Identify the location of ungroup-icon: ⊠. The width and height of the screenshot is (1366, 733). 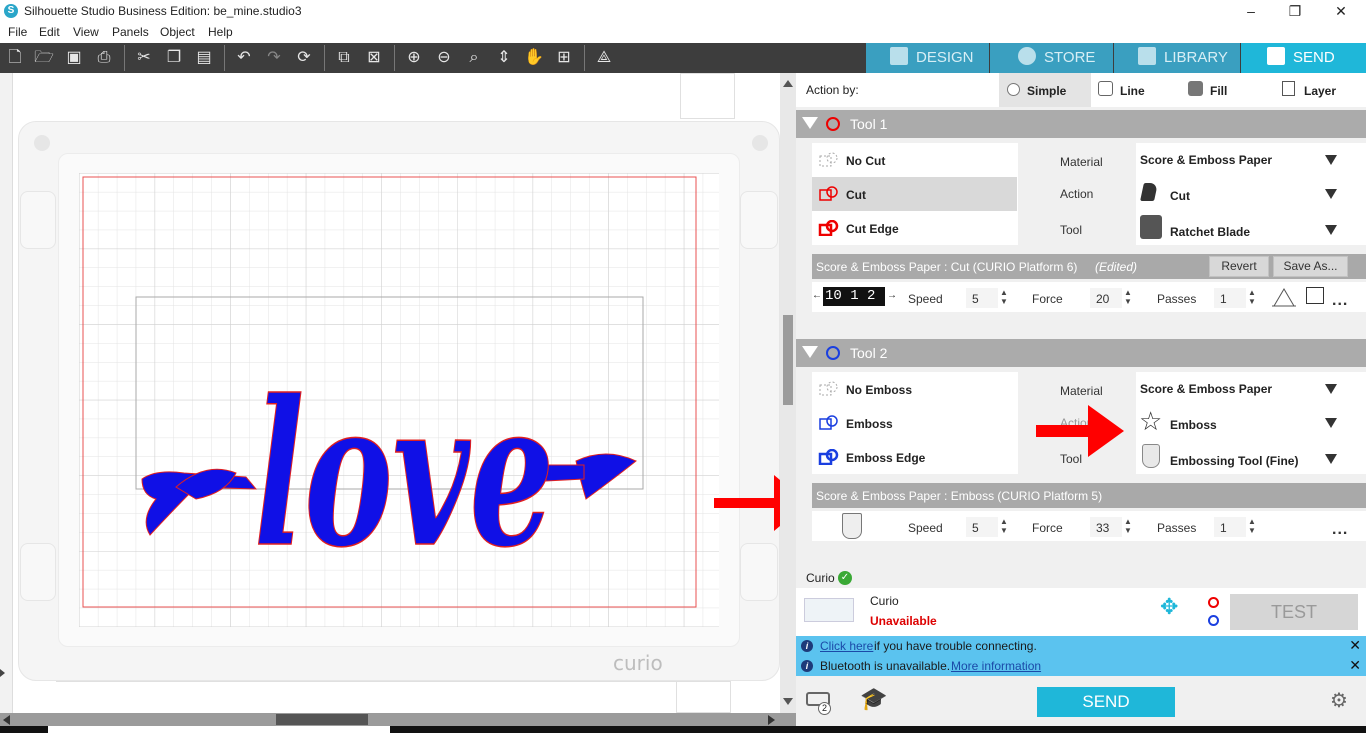
(374, 58).